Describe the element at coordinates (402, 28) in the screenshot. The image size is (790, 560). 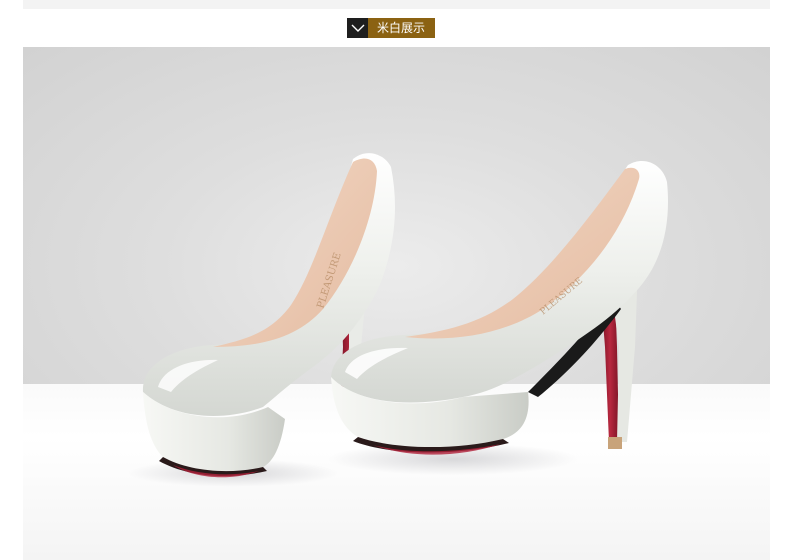
I see `section-title: 米白展示` at that location.